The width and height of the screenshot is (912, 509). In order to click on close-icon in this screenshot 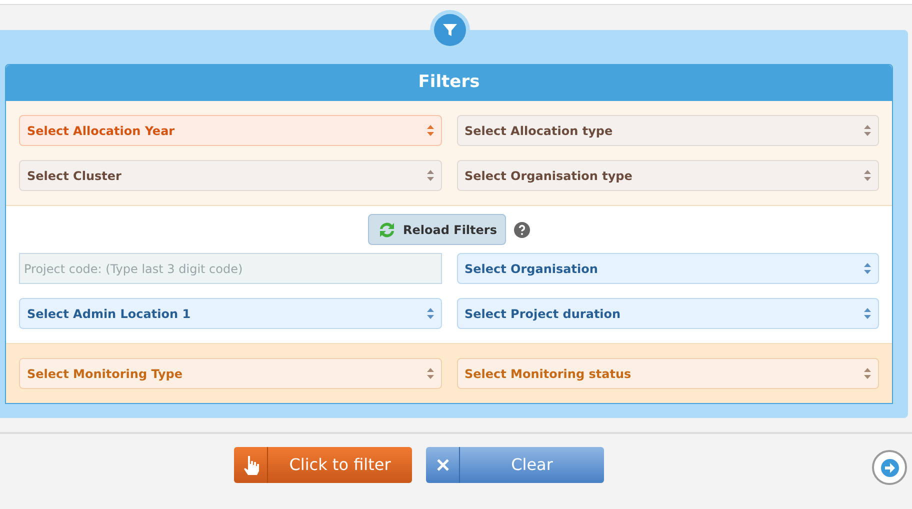, I will do `click(443, 465)`.